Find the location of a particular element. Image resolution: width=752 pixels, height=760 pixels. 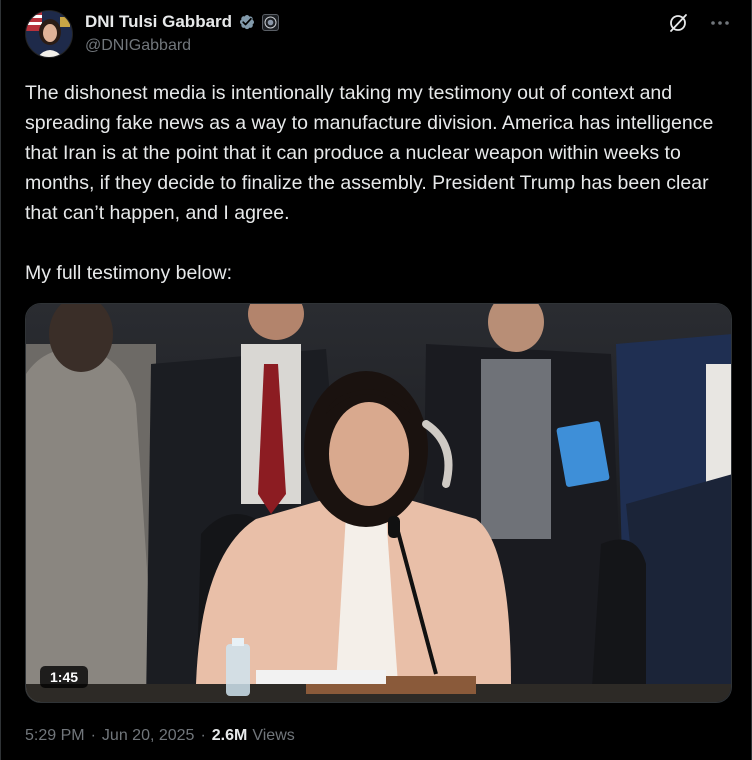

grok-icon is located at coordinates (678, 23).